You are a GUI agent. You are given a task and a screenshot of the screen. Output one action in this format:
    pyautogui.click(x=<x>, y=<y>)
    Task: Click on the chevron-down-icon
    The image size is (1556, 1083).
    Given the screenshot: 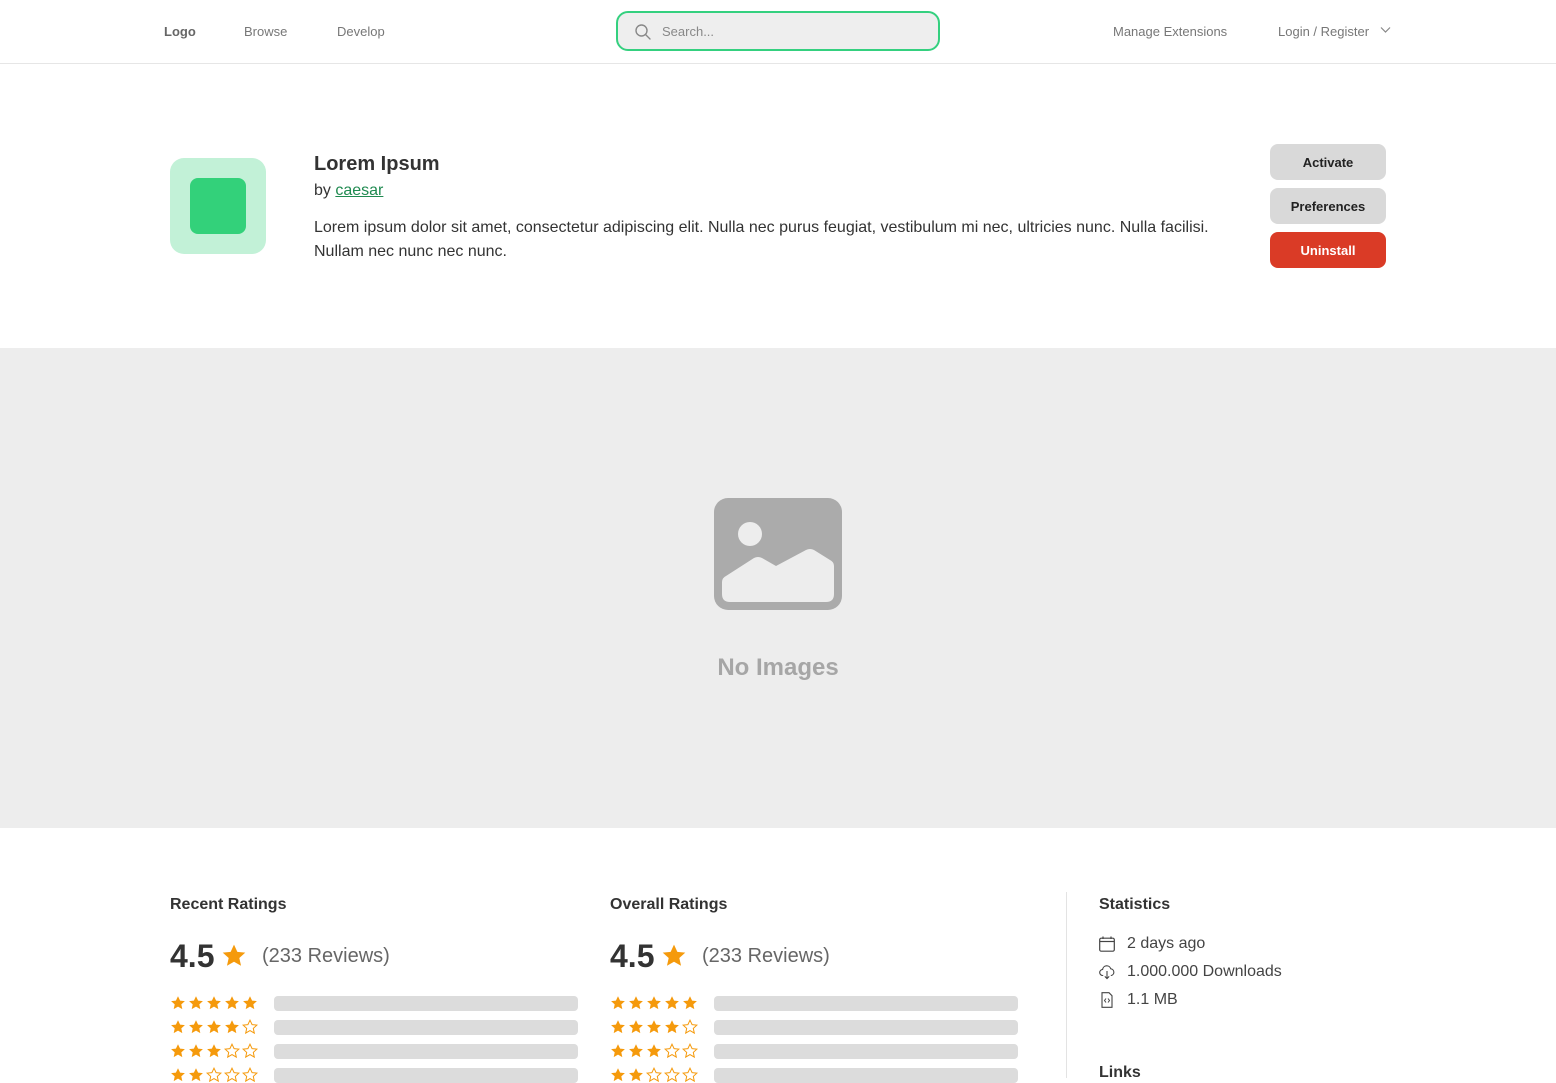 What is the action you would take?
    pyautogui.click(x=1385, y=30)
    